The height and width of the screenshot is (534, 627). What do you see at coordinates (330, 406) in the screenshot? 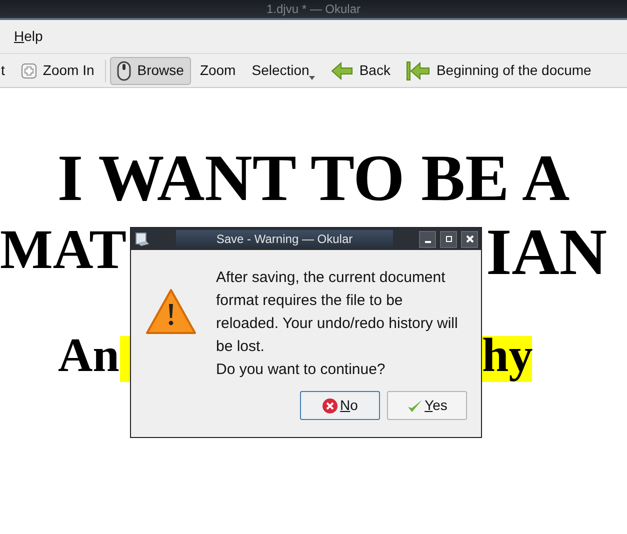
I see `cancel-icon` at bounding box center [330, 406].